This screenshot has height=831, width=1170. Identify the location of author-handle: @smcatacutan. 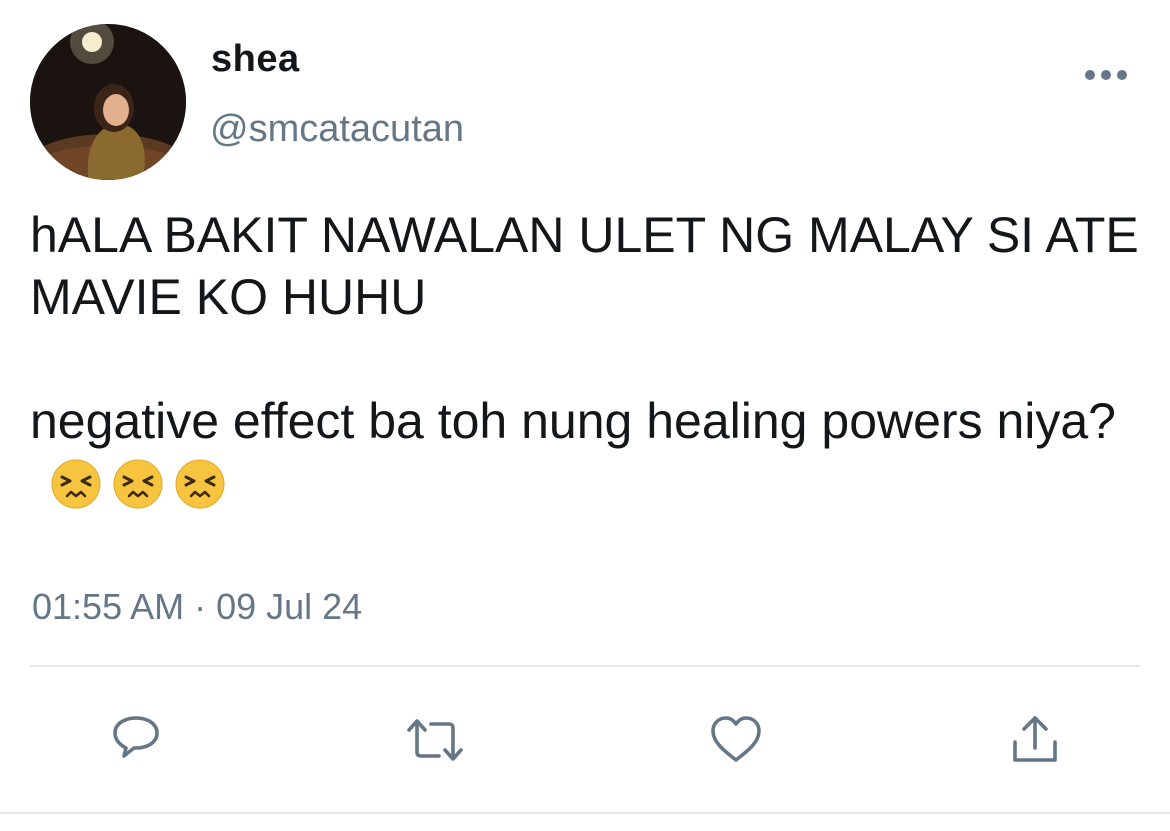
(337, 129).